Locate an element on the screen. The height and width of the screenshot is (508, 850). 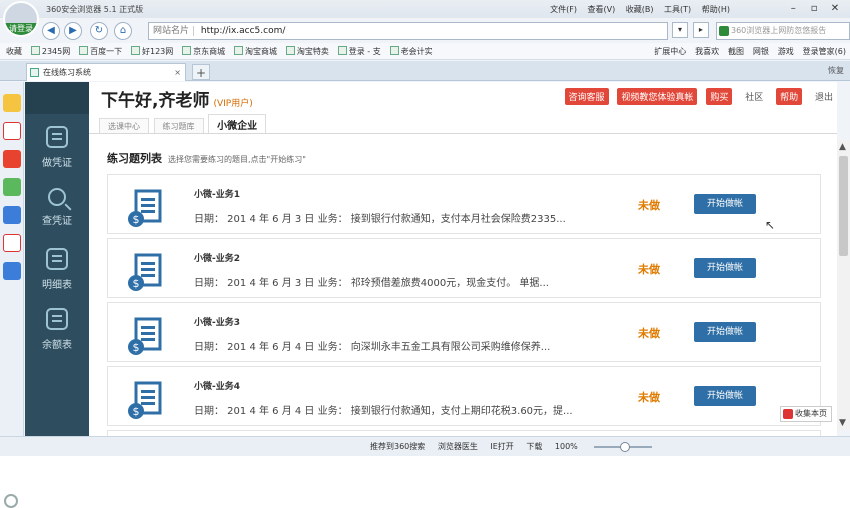
menu-view: 查看(V) is located at coordinates (602, 9).